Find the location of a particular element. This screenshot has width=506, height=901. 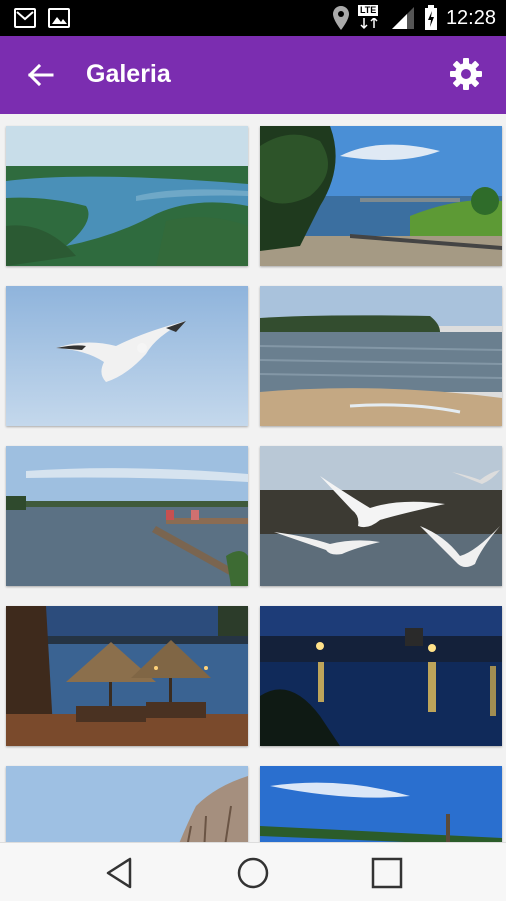

arrow-back-icon is located at coordinates (40, 75).